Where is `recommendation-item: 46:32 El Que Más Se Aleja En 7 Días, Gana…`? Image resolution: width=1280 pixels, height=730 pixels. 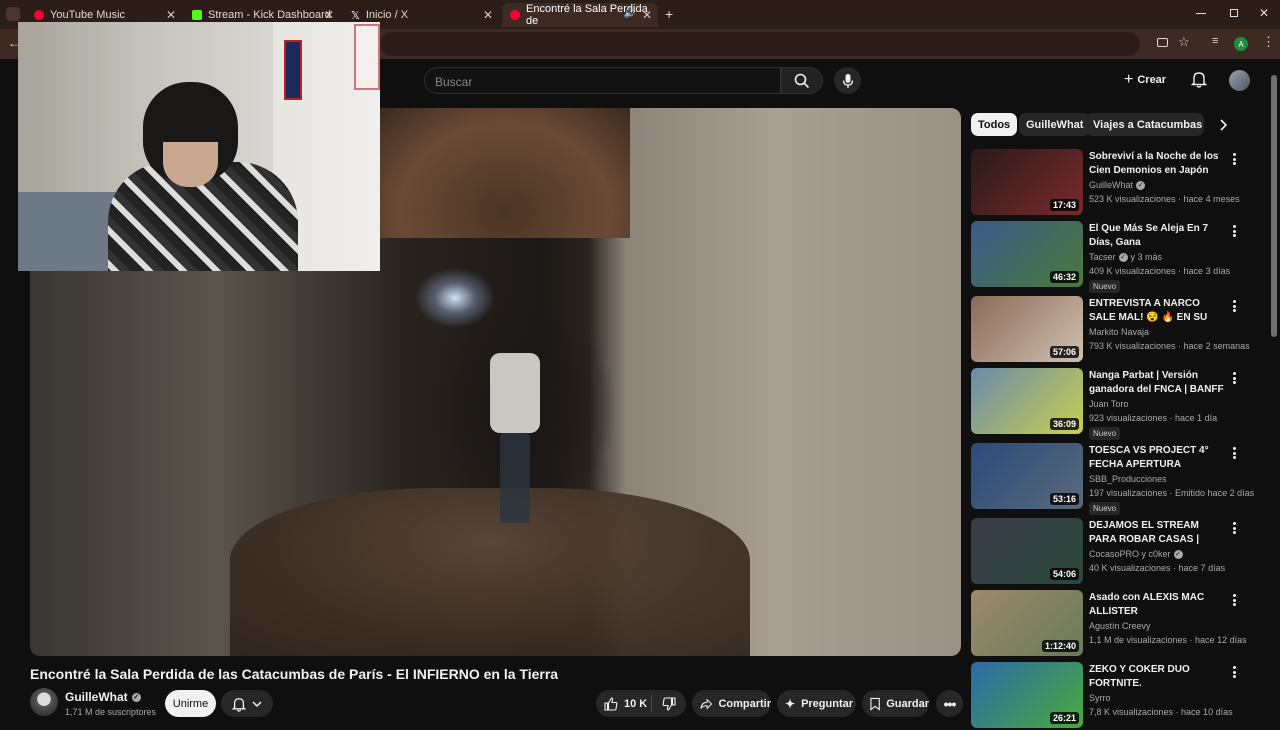 recommendation-item: 46:32 El Que Más Se Aleja En 7 Días, Gana… is located at coordinates (1121, 257).